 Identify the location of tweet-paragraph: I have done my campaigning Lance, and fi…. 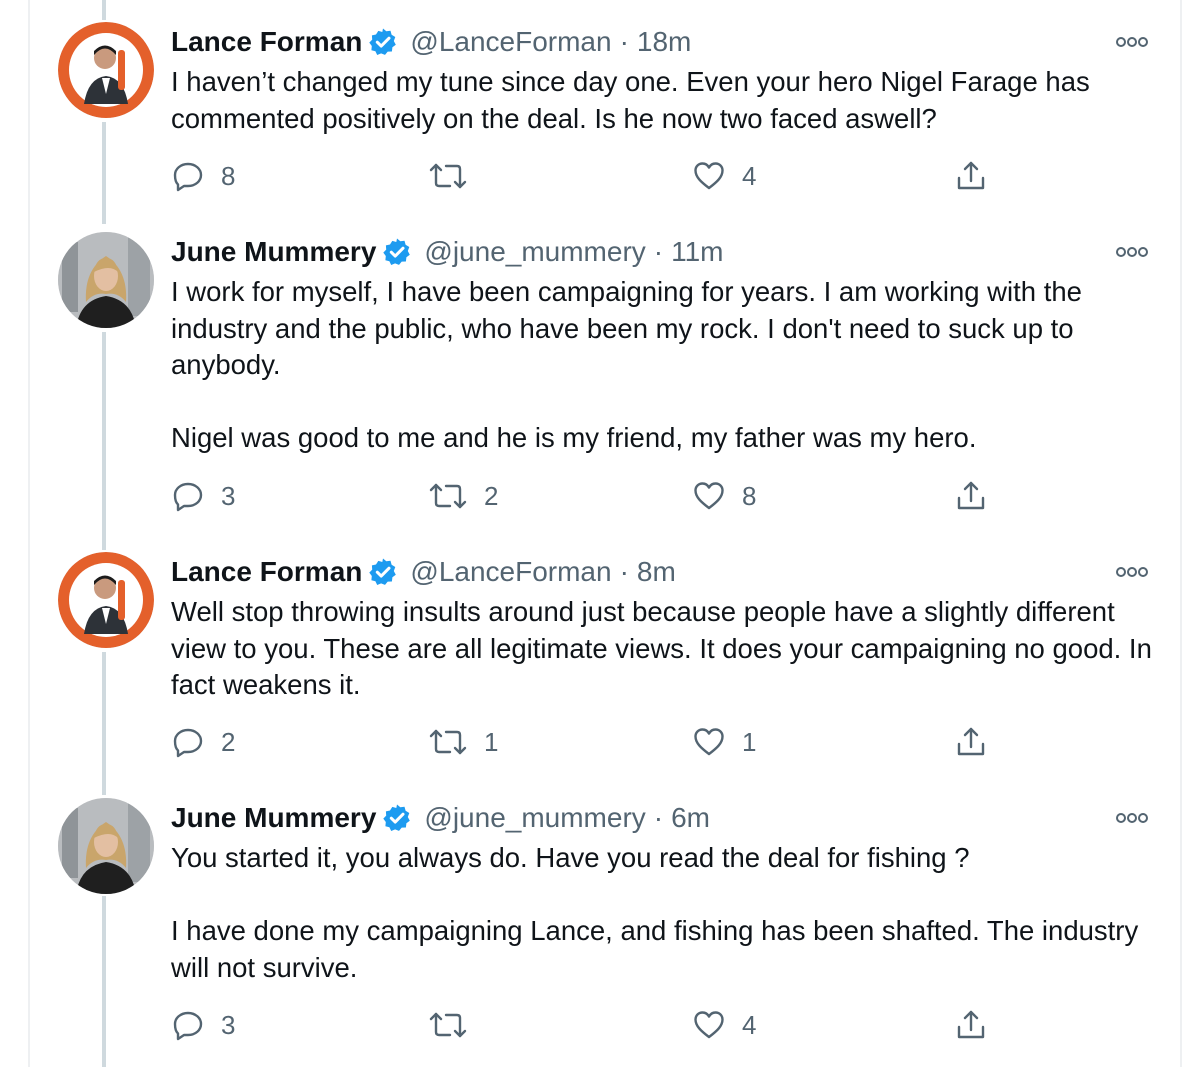
(655, 949).